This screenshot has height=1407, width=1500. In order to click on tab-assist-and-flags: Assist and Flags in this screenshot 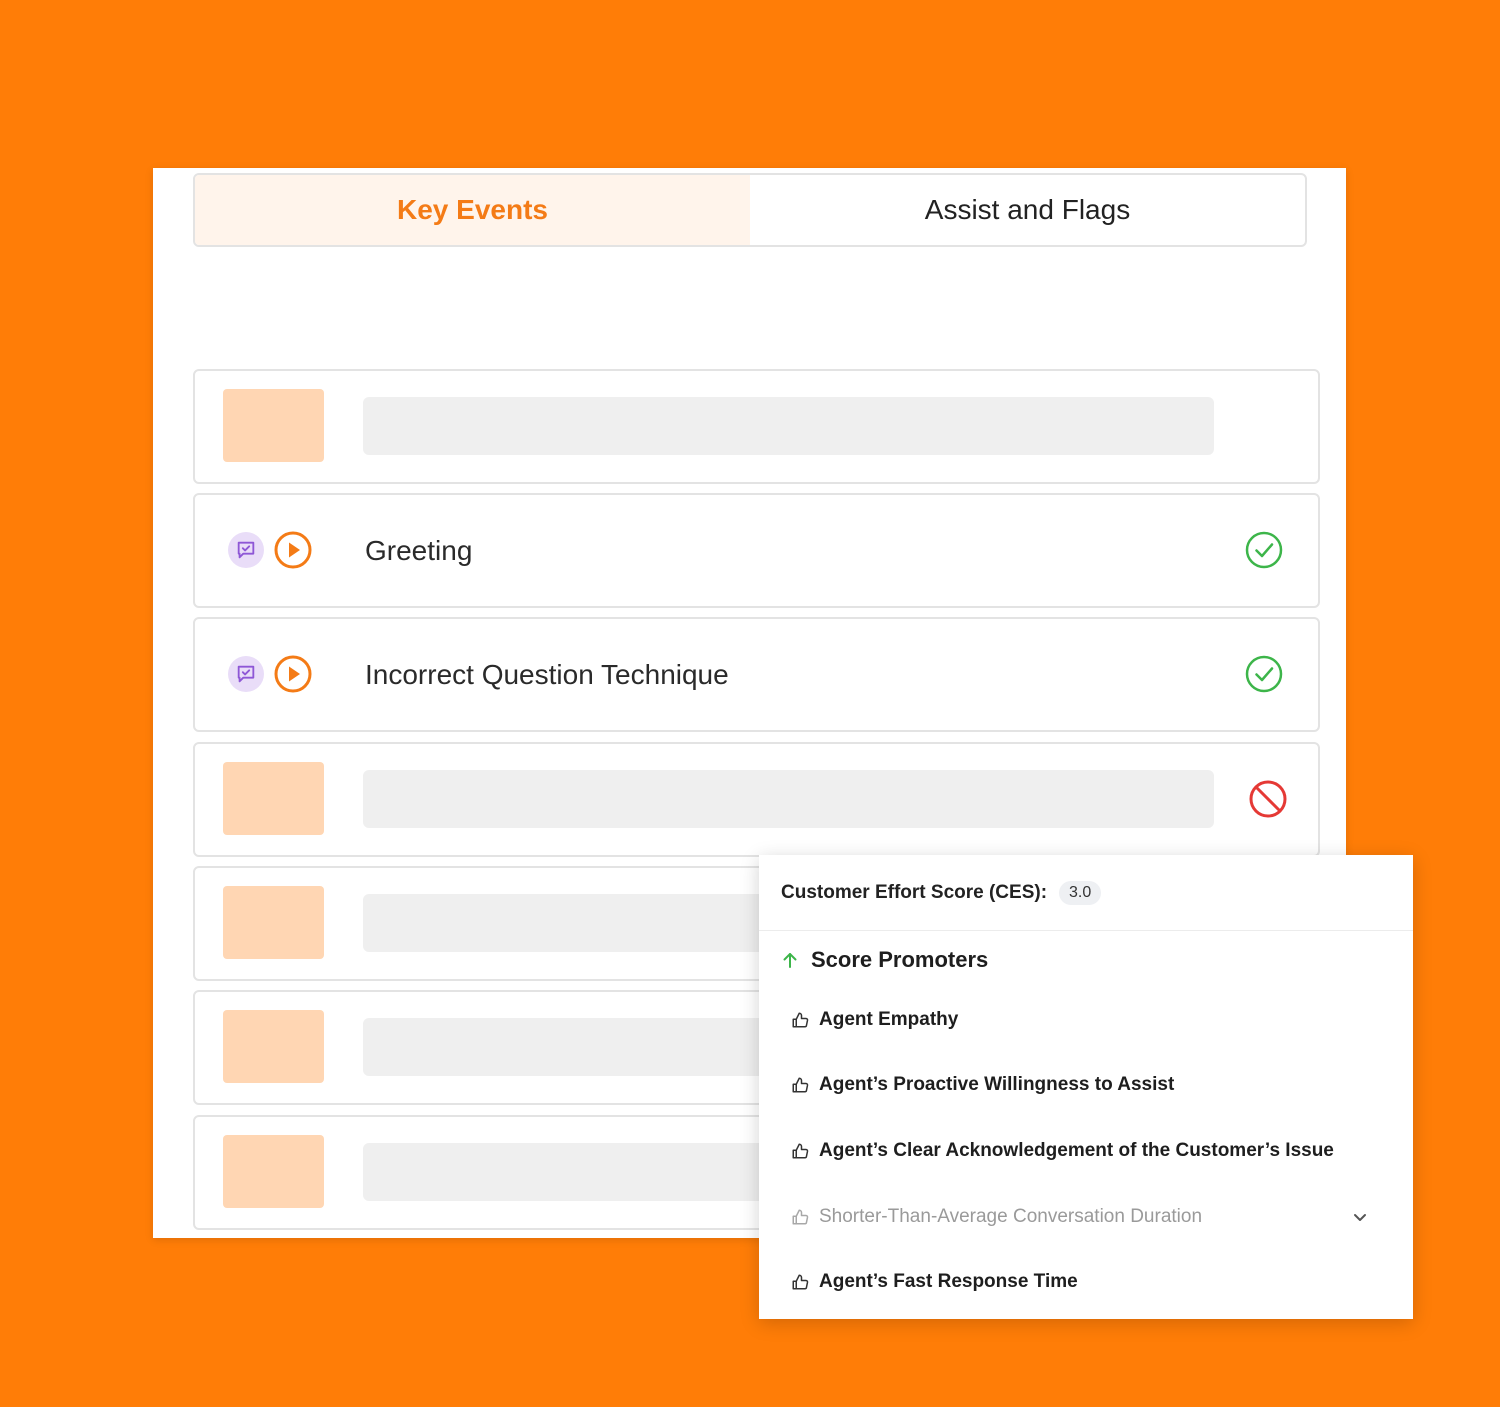, I will do `click(1027, 210)`.